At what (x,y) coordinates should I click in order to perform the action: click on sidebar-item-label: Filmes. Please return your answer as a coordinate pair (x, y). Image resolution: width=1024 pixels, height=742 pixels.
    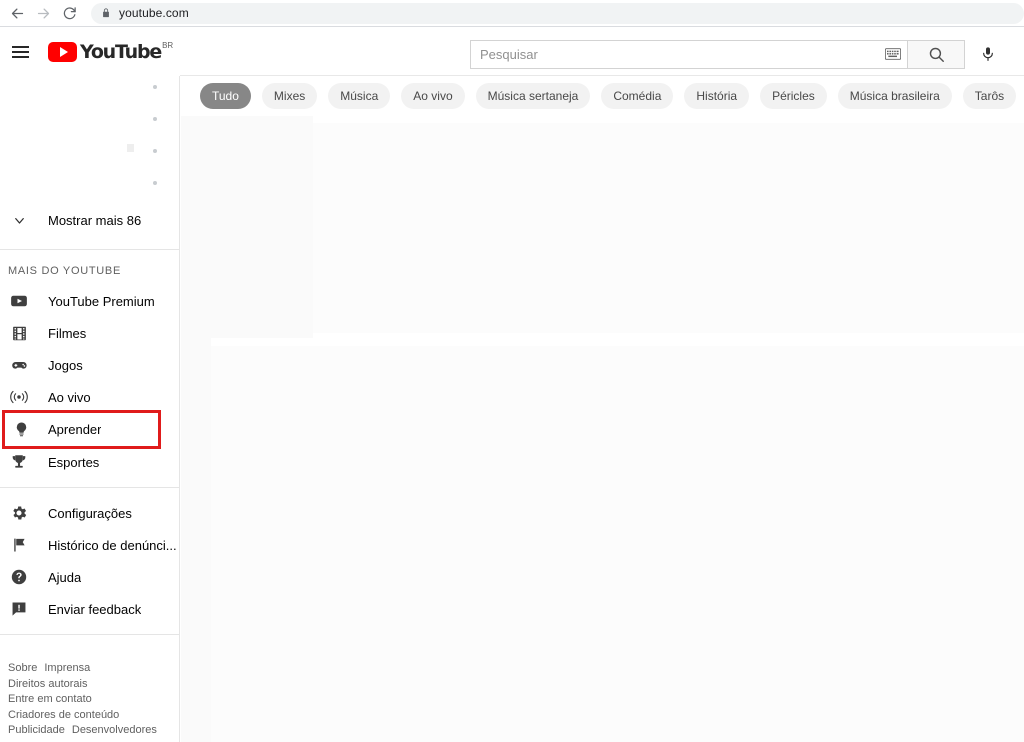
    Looking at the image, I should click on (67, 333).